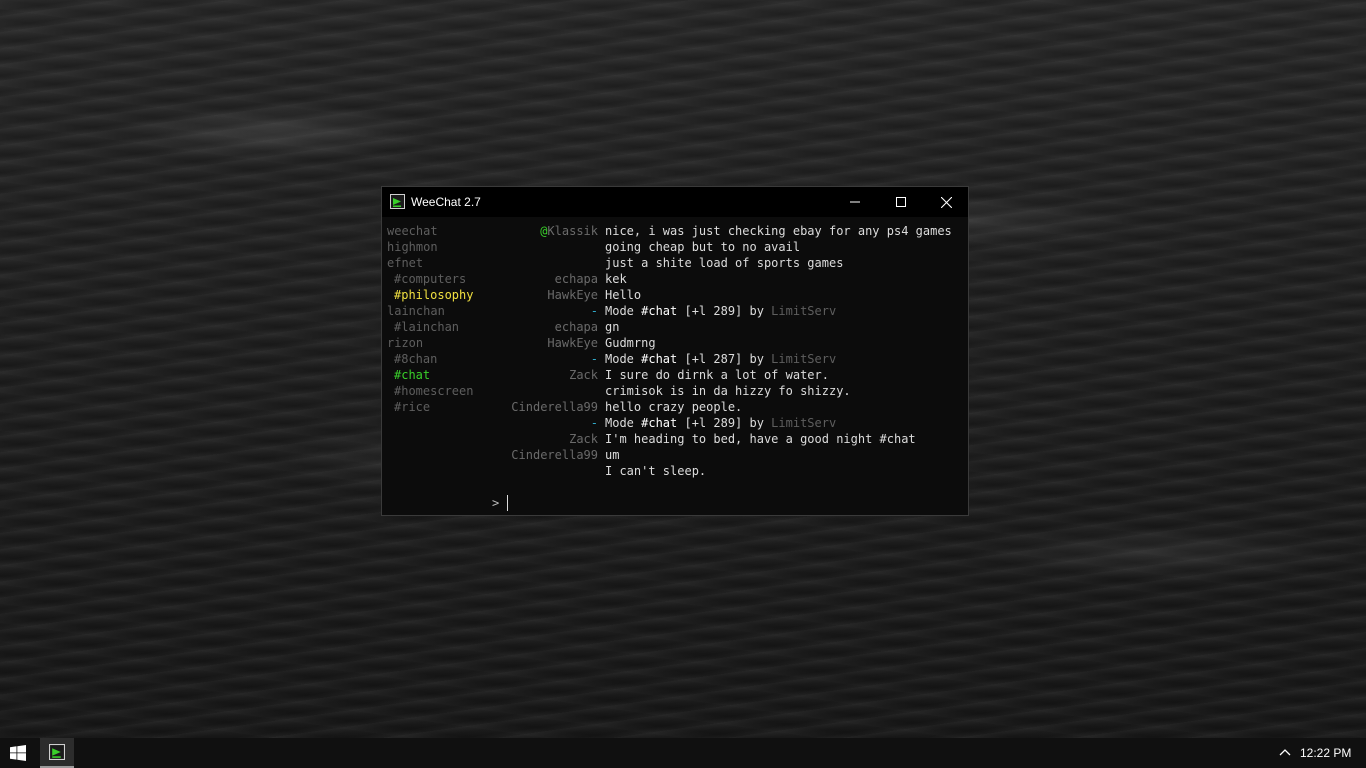 Image resolution: width=1366 pixels, height=768 pixels. I want to click on taskbar-clock: 12:22 PM, so click(1325, 753).